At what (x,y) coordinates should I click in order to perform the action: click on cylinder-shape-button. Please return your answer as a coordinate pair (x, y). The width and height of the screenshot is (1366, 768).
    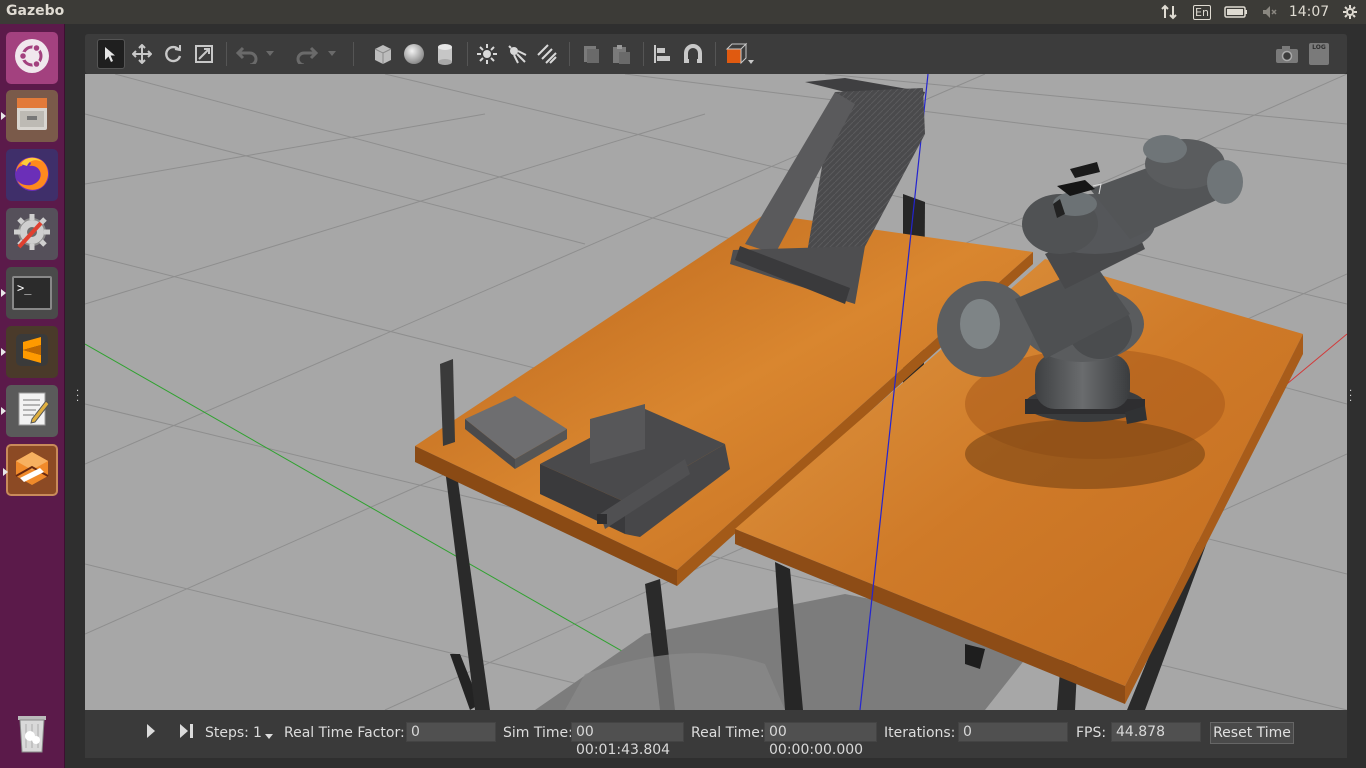
    Looking at the image, I should click on (445, 54).